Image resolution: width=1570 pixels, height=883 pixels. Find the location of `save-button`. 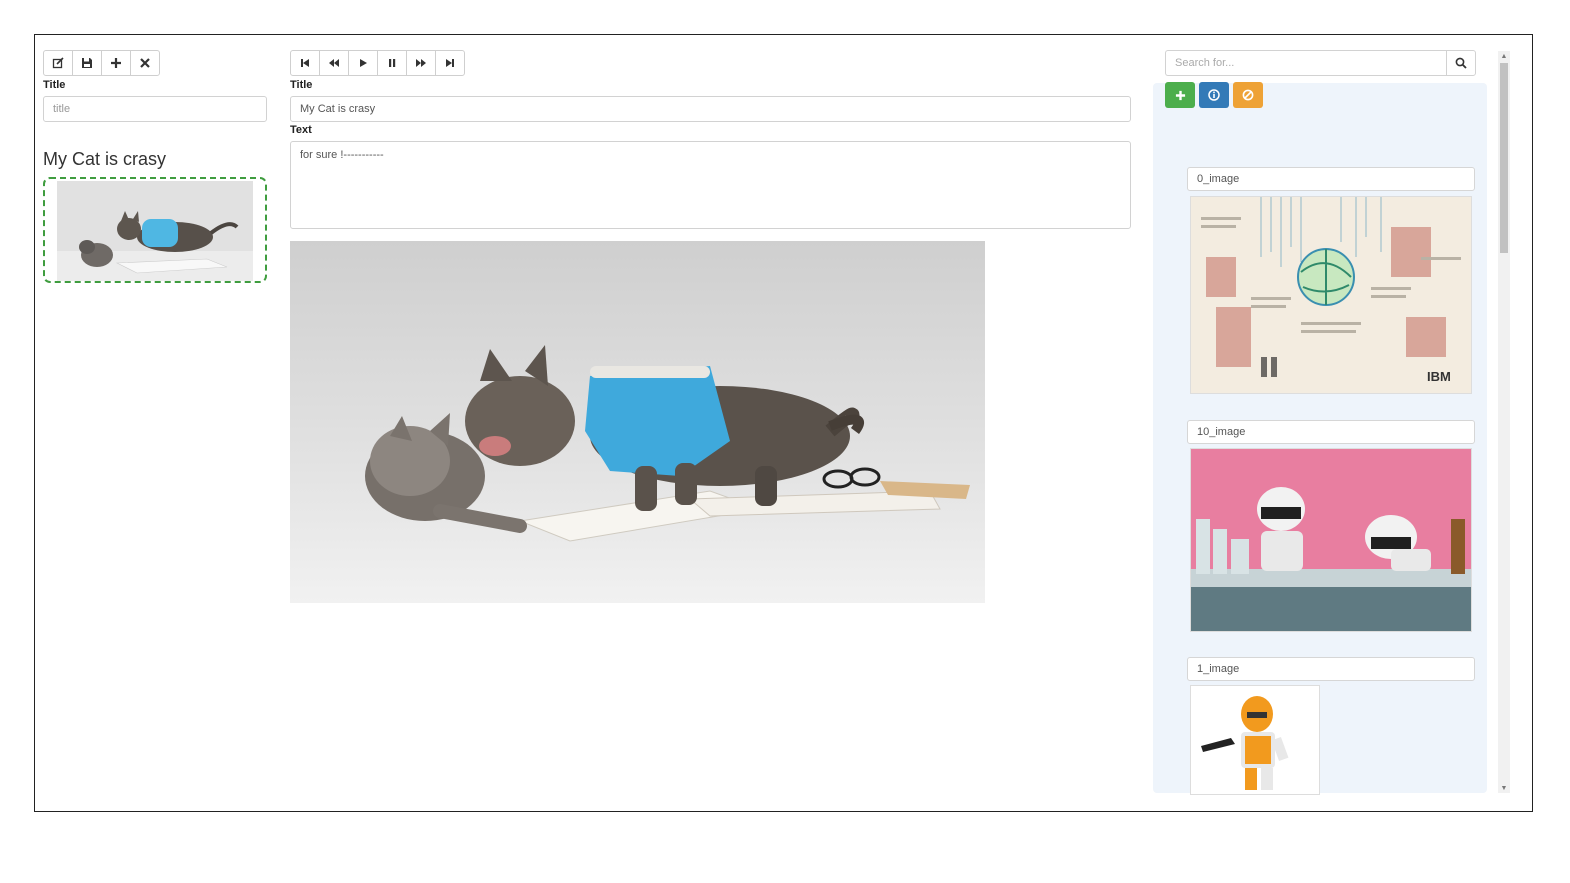

save-button is located at coordinates (87, 63).